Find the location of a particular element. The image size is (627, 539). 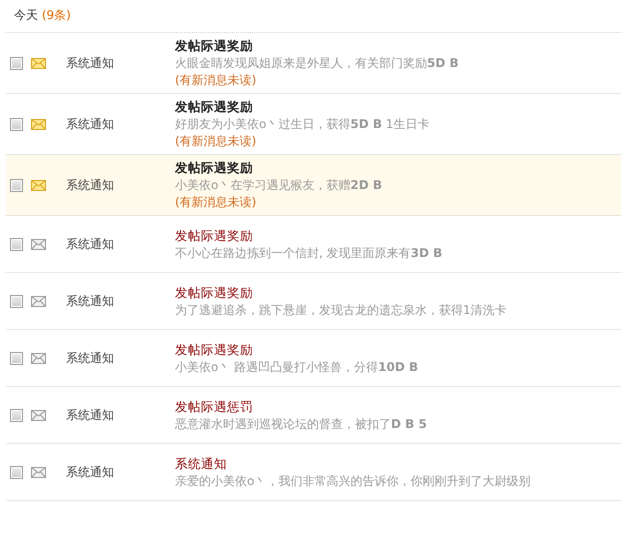

message-text: 不小心在路边拣到一个信封, 发现里面原来有3D B is located at coordinates (308, 253).